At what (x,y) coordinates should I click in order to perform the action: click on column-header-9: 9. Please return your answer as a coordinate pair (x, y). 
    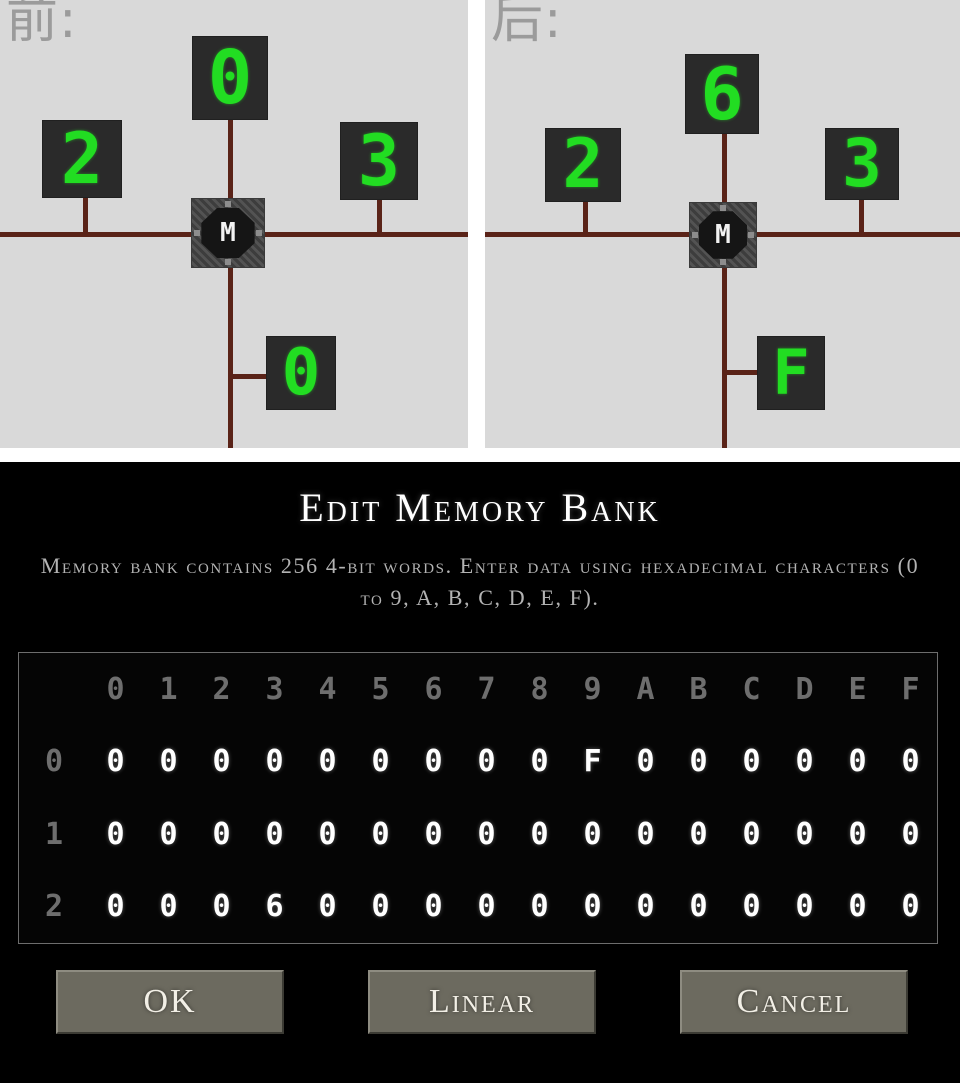
    Looking at the image, I should click on (592, 689).